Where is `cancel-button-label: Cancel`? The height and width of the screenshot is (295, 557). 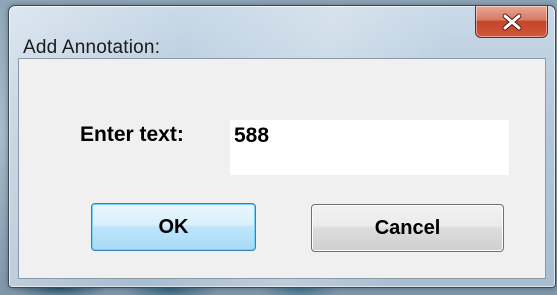
cancel-button-label: Cancel is located at coordinates (407, 227).